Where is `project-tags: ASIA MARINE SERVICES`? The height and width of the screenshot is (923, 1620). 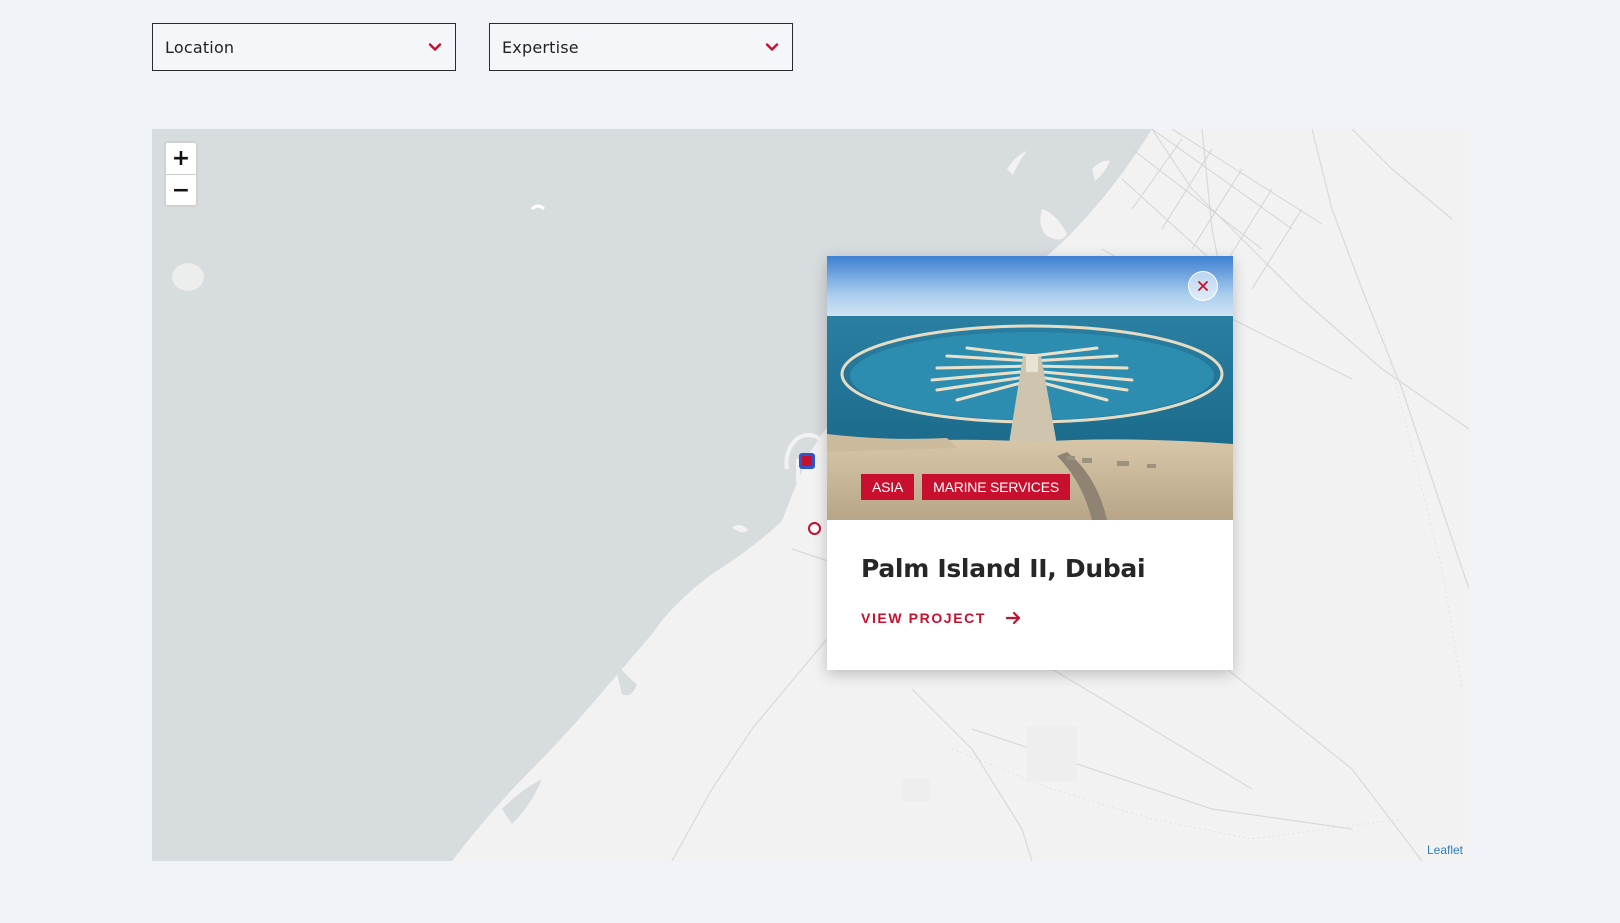
project-tags: ASIA MARINE SERVICES is located at coordinates (965, 487).